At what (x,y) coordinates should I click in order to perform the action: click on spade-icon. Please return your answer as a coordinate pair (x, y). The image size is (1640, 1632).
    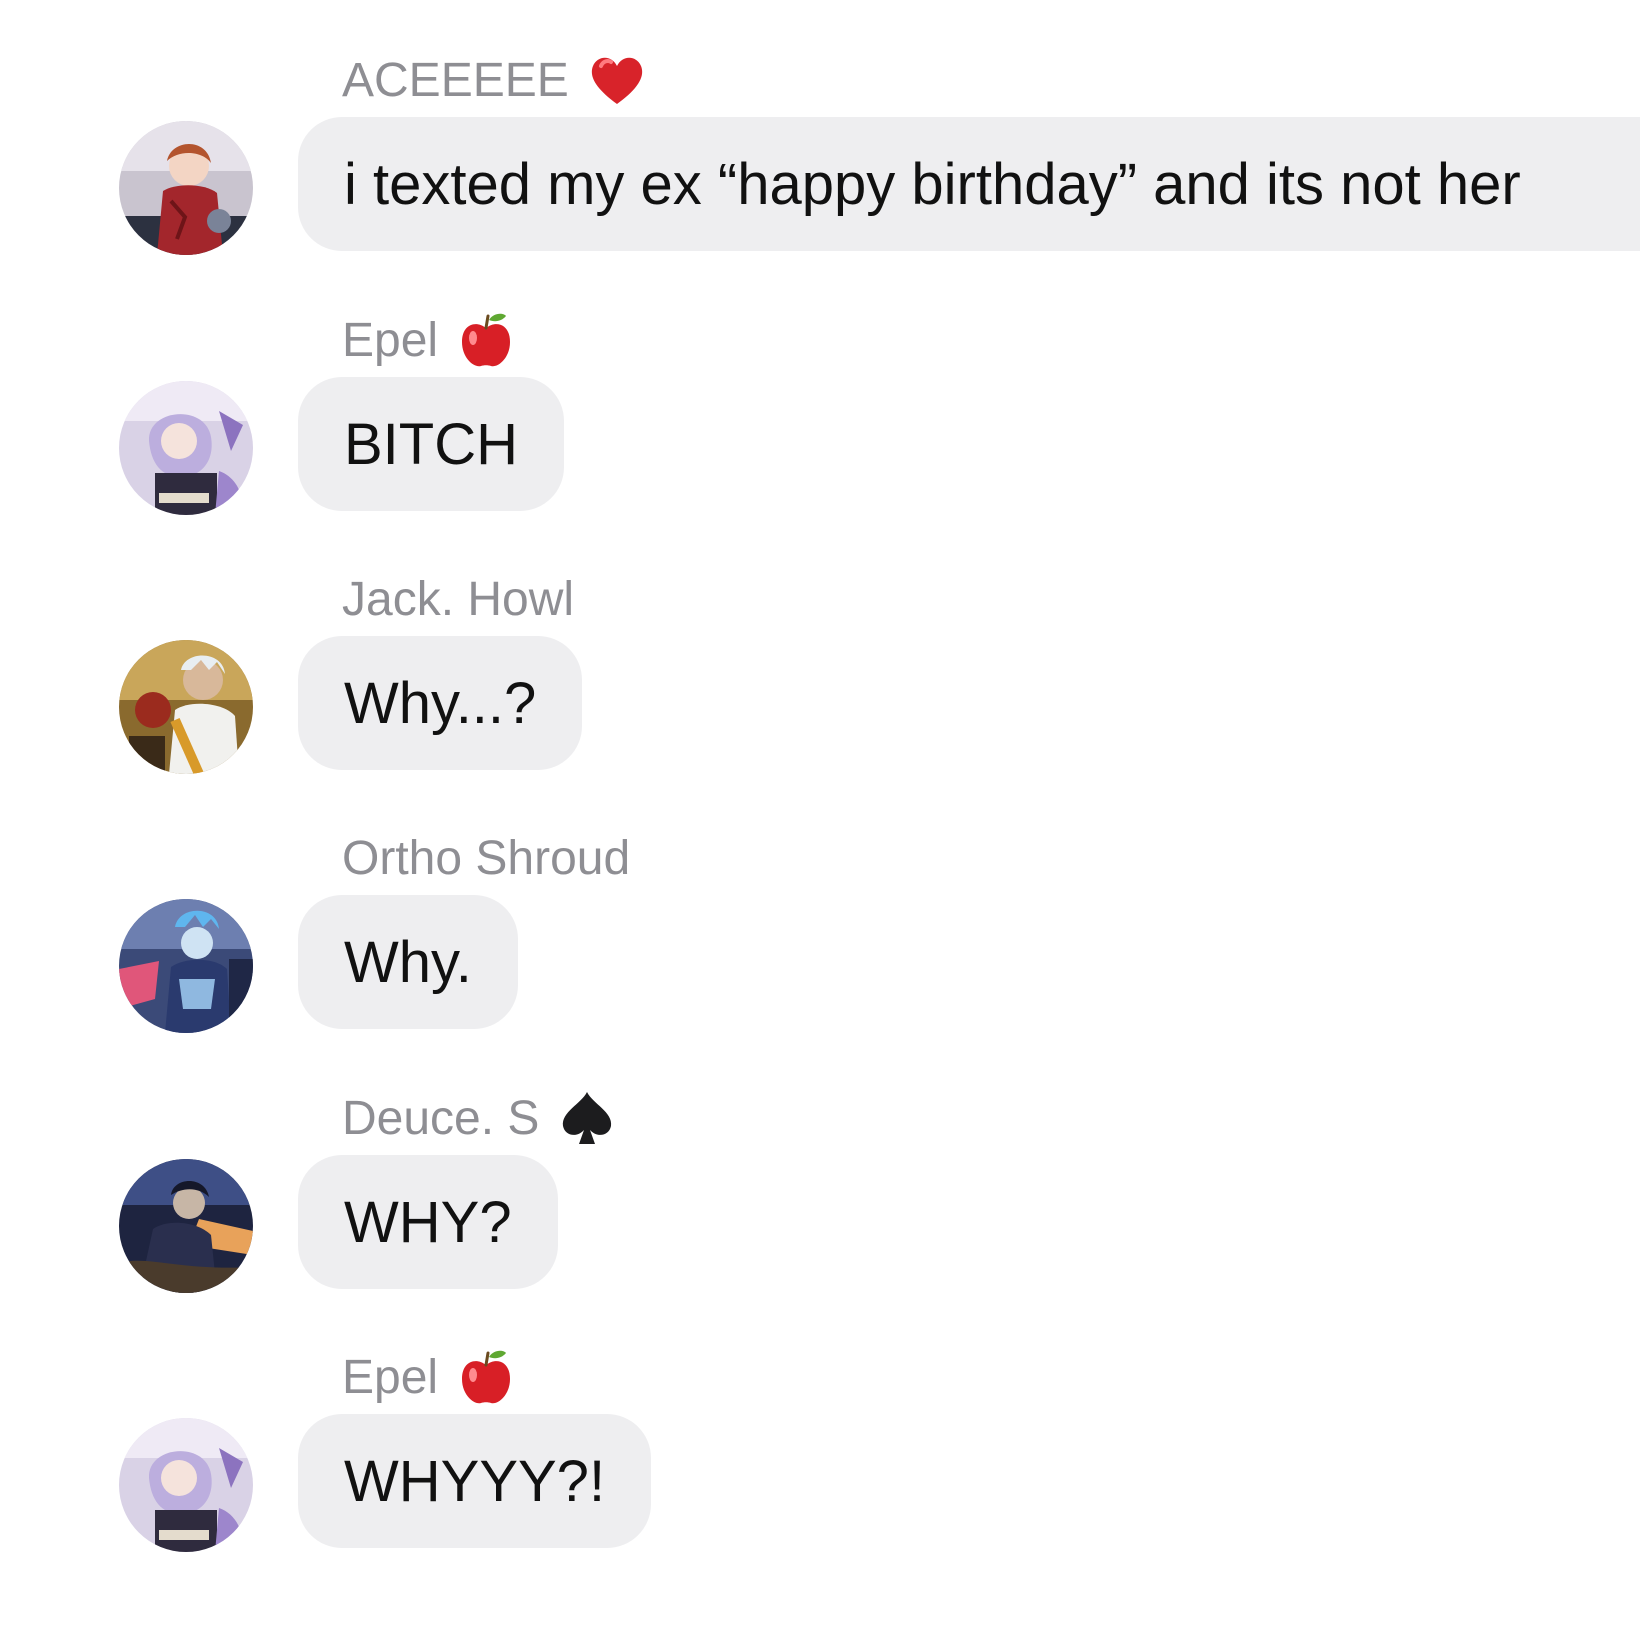
    Looking at the image, I should click on (587, 1118).